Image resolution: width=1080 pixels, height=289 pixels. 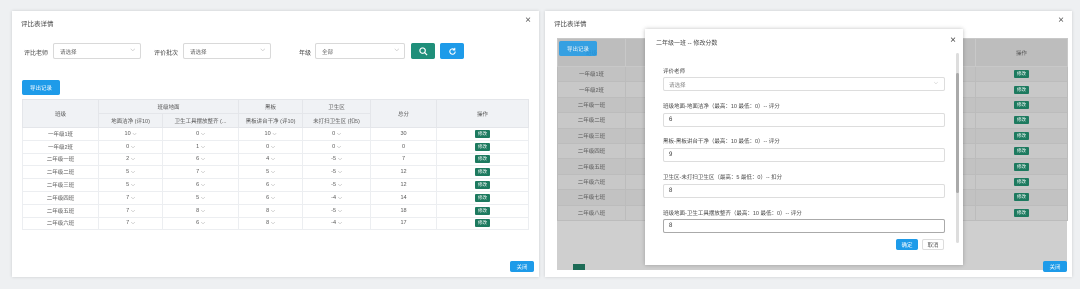 I want to click on blackboard-clean-input: 9, so click(x=804, y=155).